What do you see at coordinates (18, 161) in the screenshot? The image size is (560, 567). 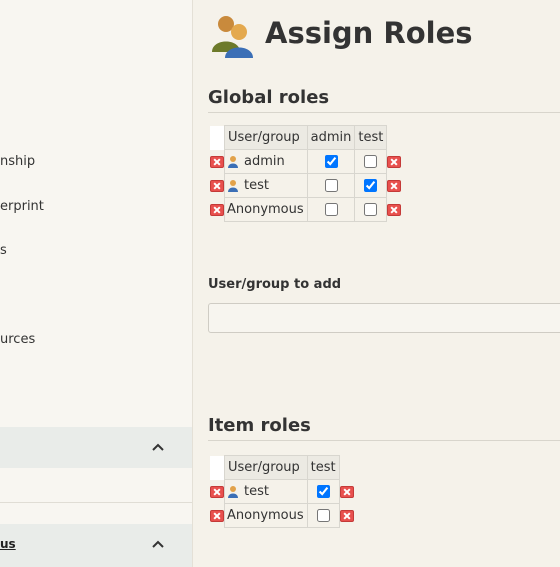 I see `sidebar-item-label: nship` at bounding box center [18, 161].